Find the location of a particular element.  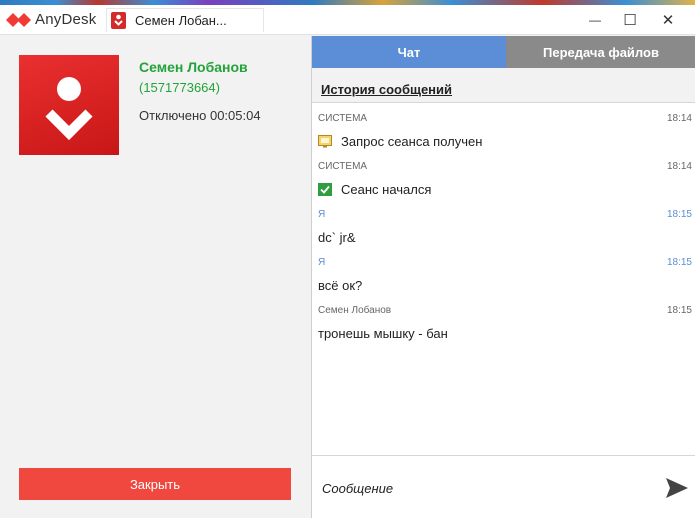

anydesk-user-icon is located at coordinates (69, 109).